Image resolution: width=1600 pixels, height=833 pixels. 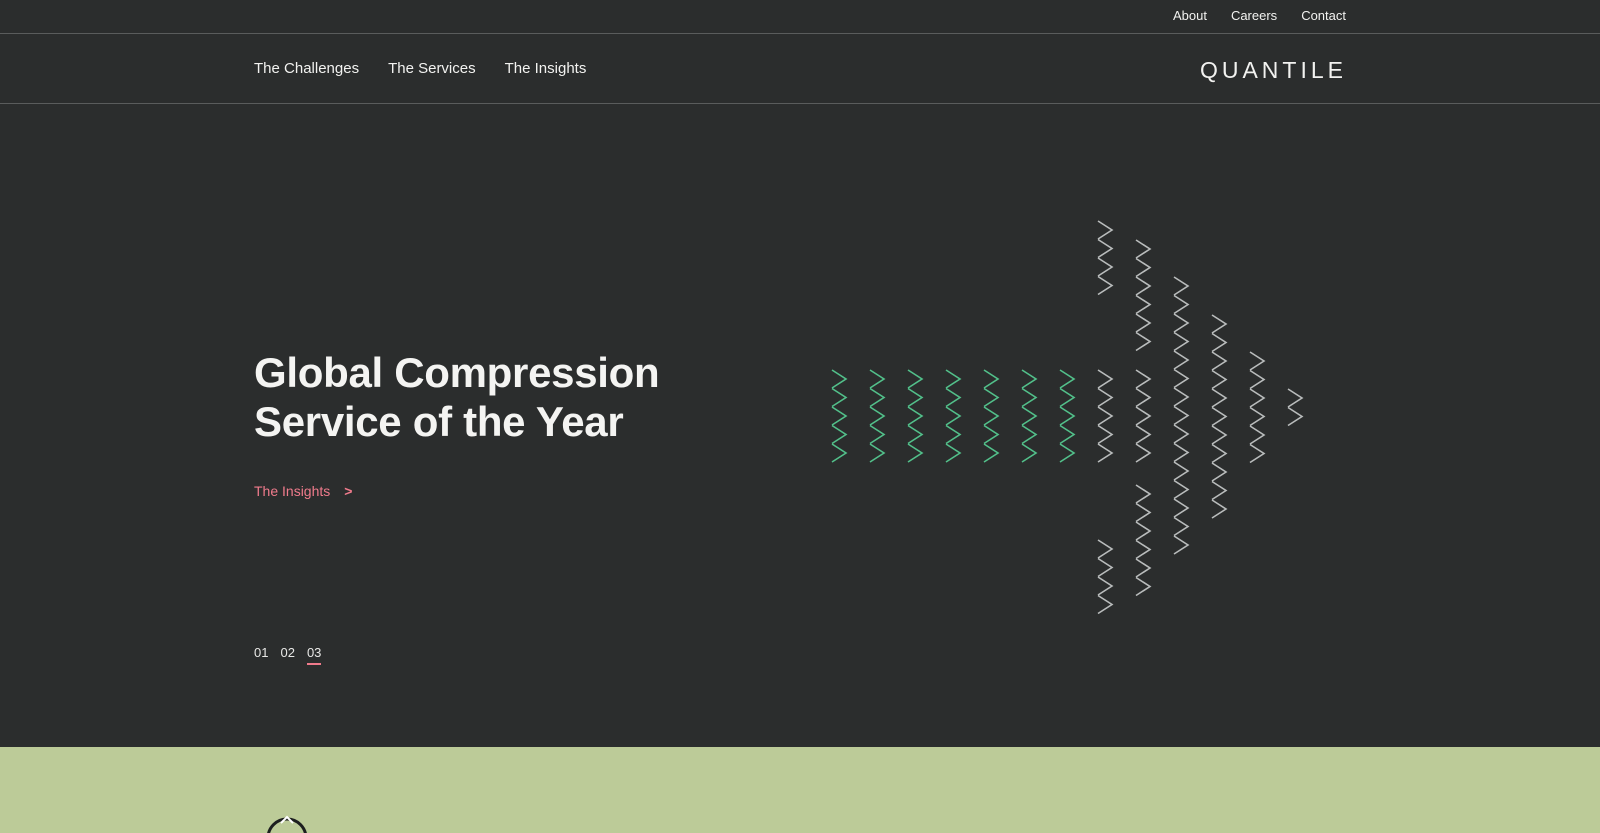 What do you see at coordinates (494, 397) in the screenshot?
I see `hero-title: Global Compression Service of the Year` at bounding box center [494, 397].